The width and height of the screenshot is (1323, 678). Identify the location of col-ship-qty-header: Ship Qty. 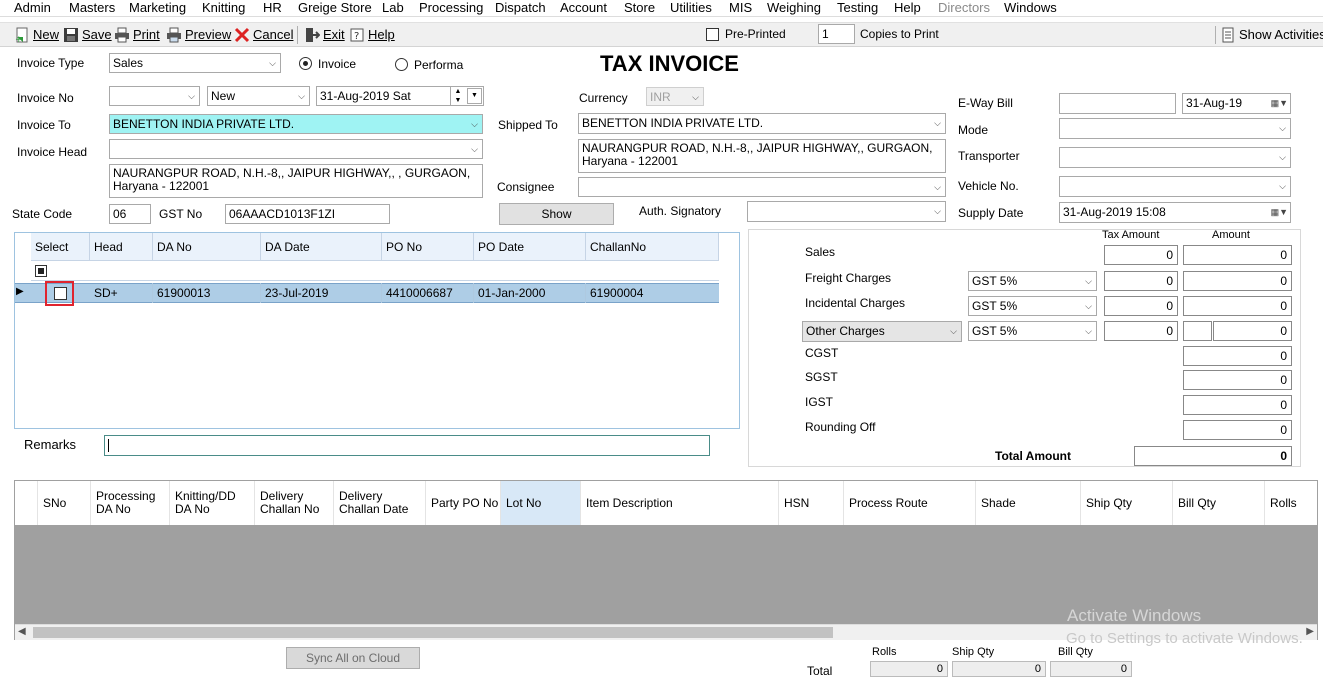
(1127, 503).